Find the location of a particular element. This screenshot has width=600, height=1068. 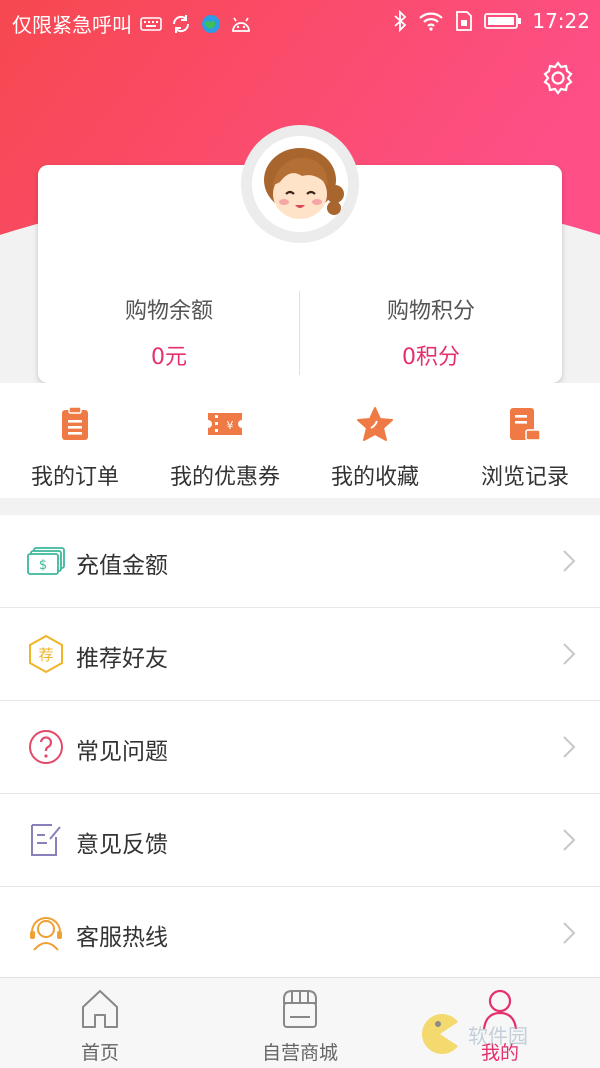

quick-label: 我的优惠券 is located at coordinates (224, 477).